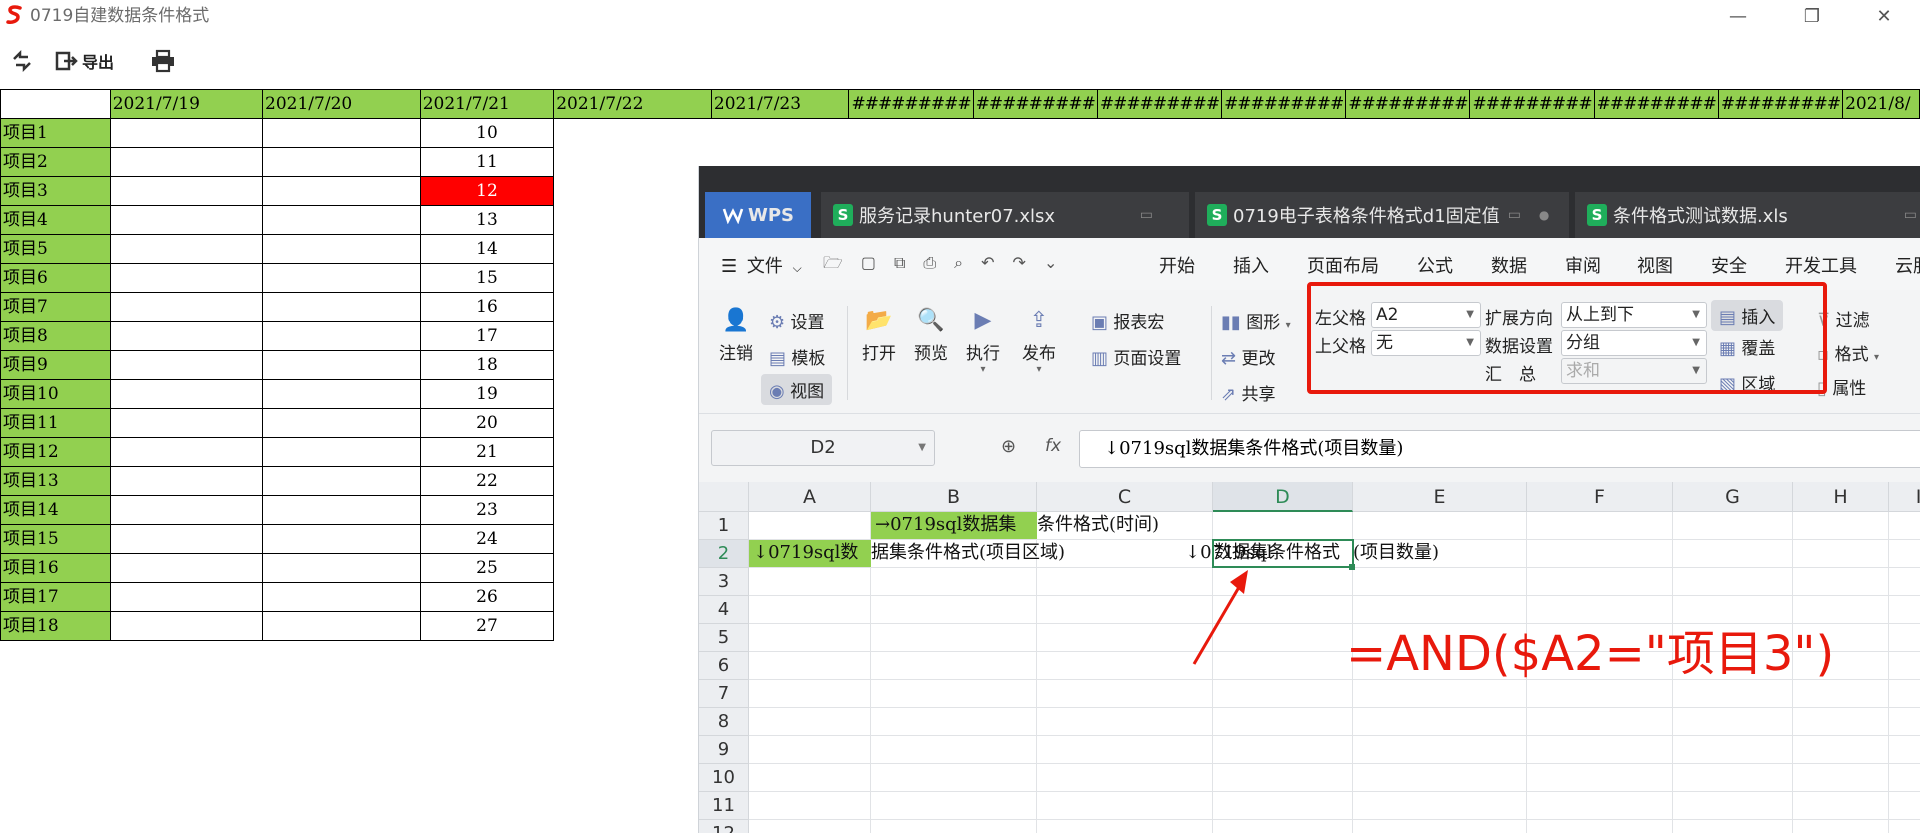  What do you see at coordinates (724, 778) in the screenshot?
I see `row-header: 10` at bounding box center [724, 778].